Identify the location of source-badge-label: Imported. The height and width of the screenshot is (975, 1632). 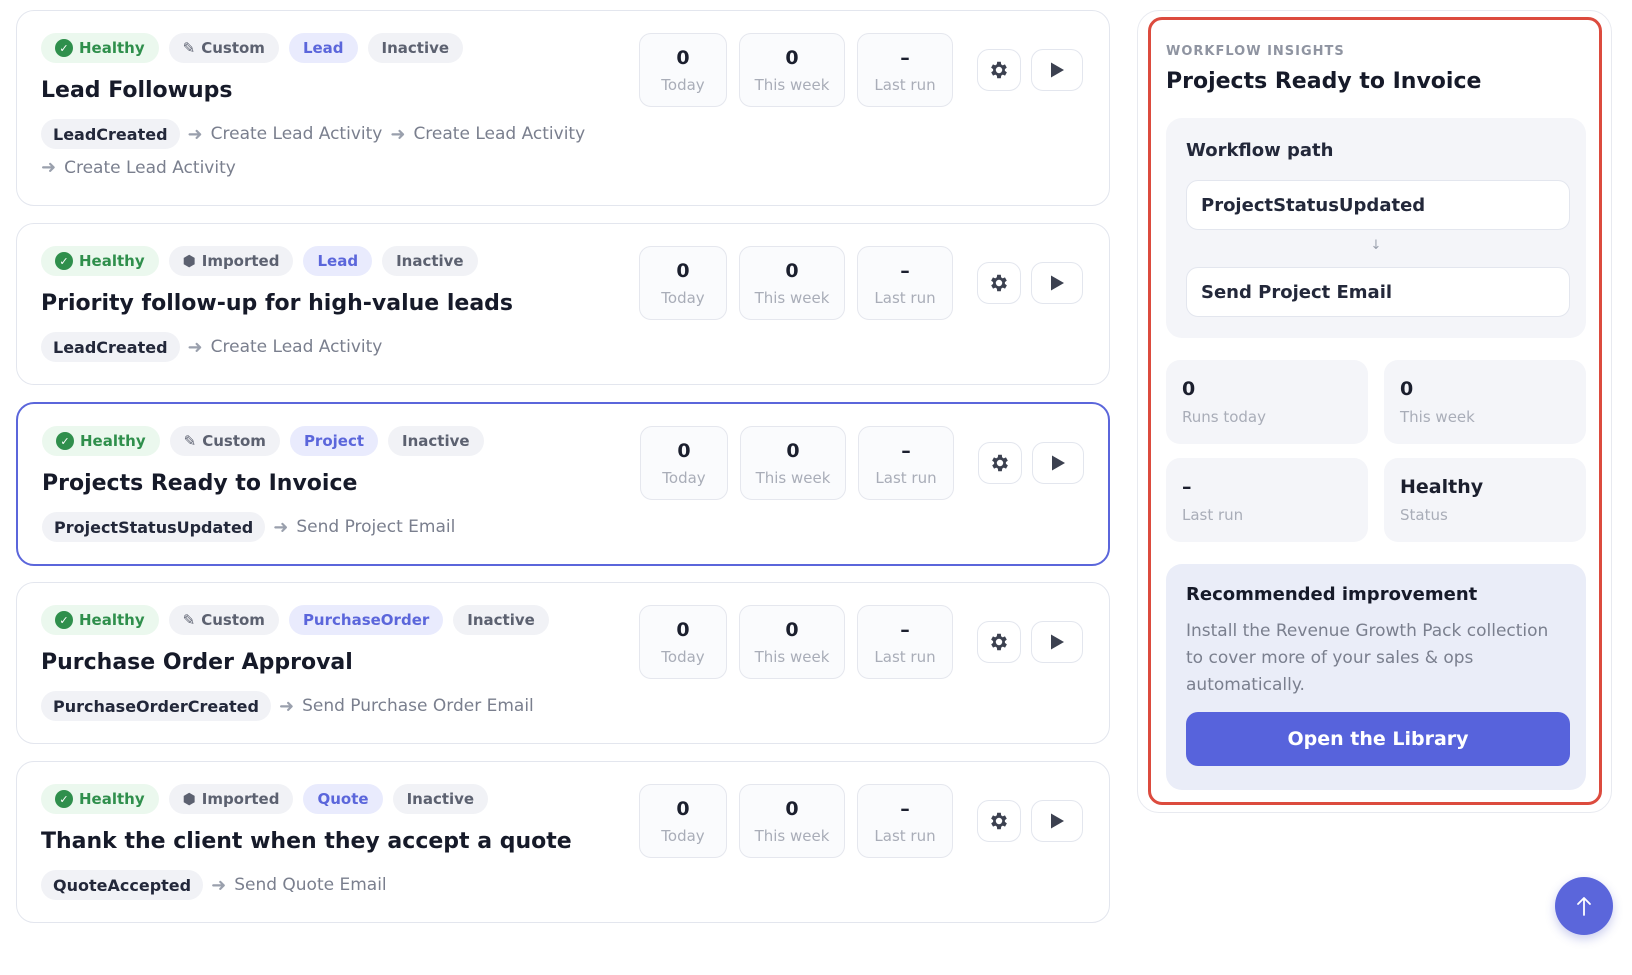
(240, 799).